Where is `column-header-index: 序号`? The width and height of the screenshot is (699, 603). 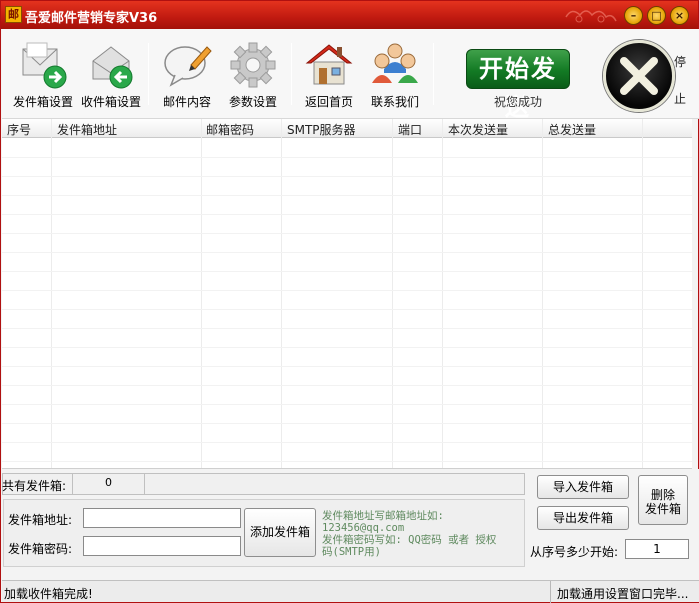 column-header-index: 序号 is located at coordinates (19, 129).